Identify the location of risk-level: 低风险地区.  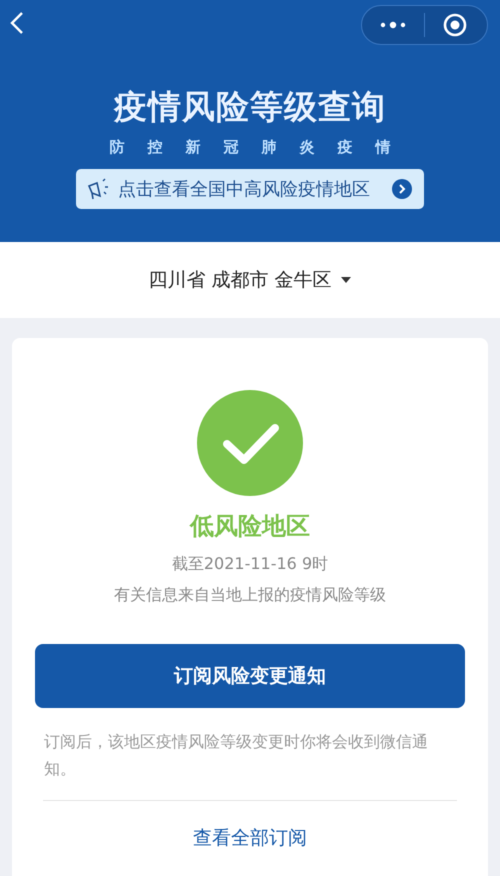
(250, 526).